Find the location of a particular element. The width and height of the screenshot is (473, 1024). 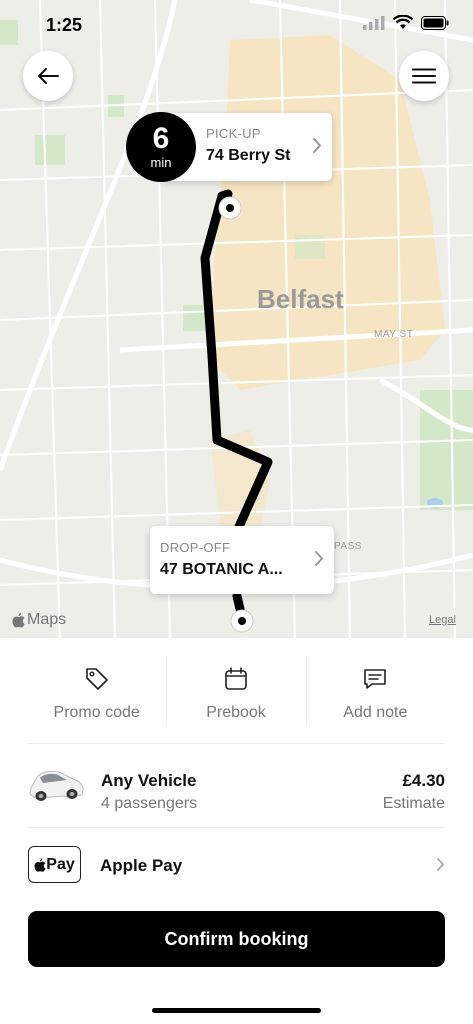

eta-value: 6 is located at coordinates (161, 138).